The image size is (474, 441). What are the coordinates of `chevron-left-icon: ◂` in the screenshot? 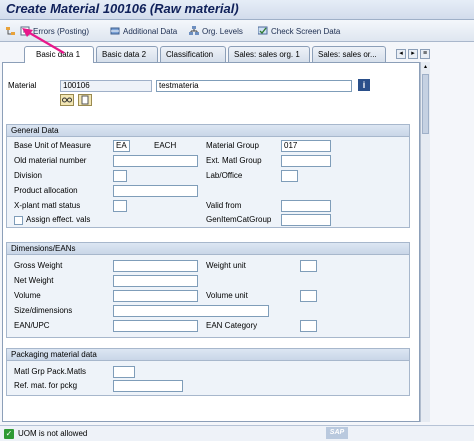 It's located at (401, 53).